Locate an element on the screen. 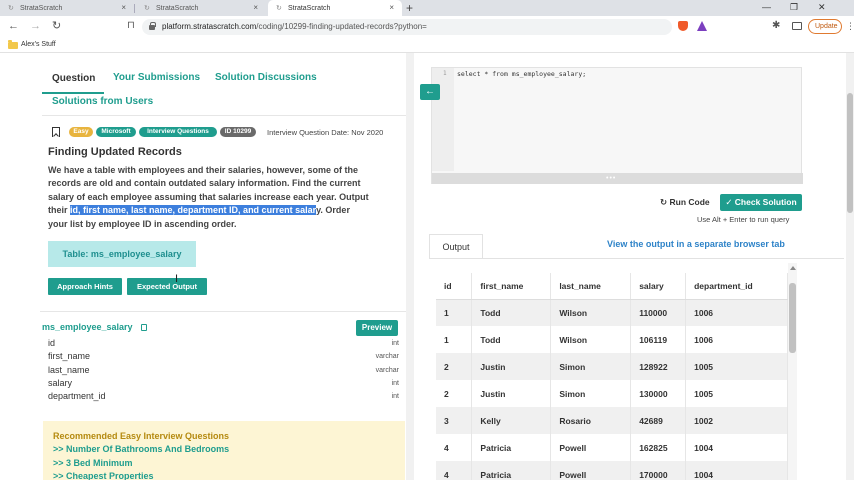  close-window-icon: ✕ is located at coordinates (822, 7).